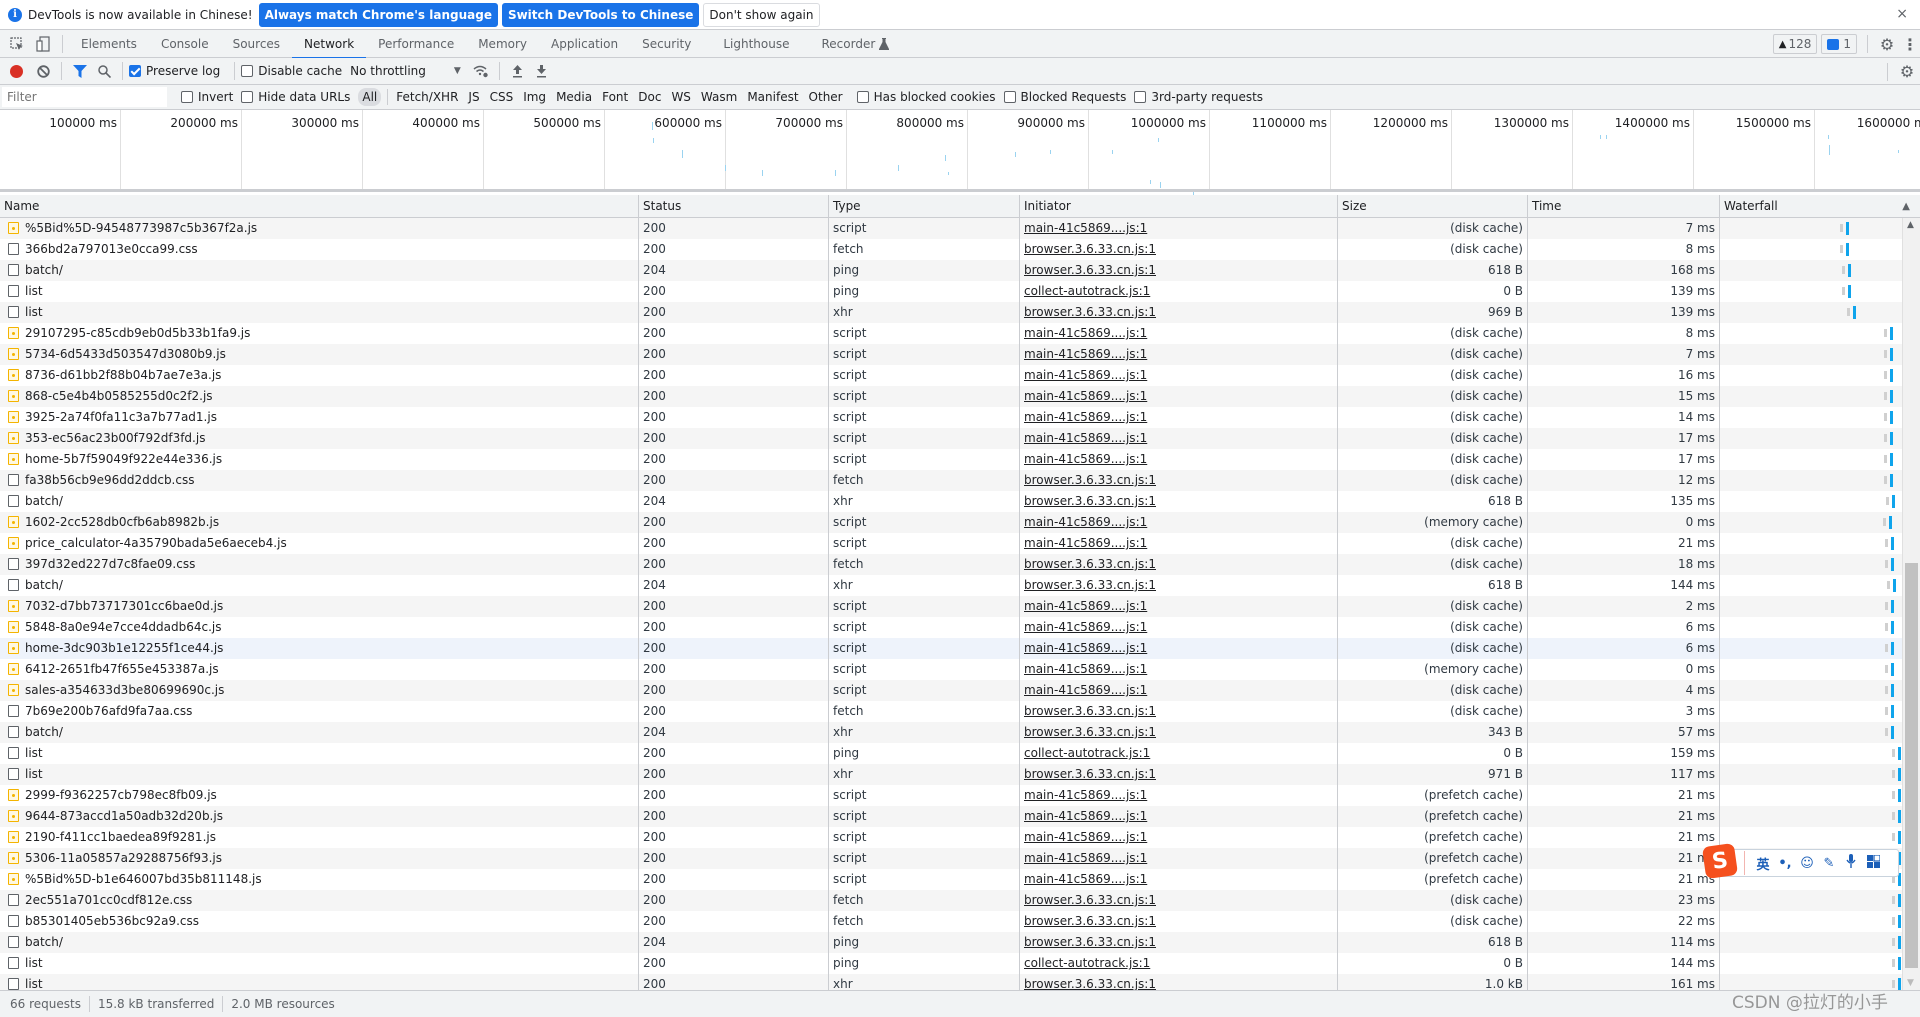 The width and height of the screenshot is (1920, 1017). Describe the element at coordinates (1910, 225) in the screenshot. I see `scroll-up-arrow-icon: ▲` at that location.